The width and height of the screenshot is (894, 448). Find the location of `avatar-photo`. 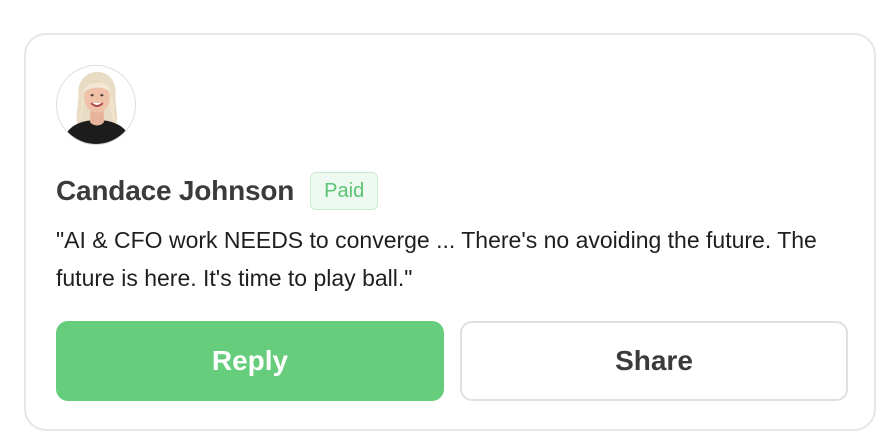

avatar-photo is located at coordinates (96, 105).